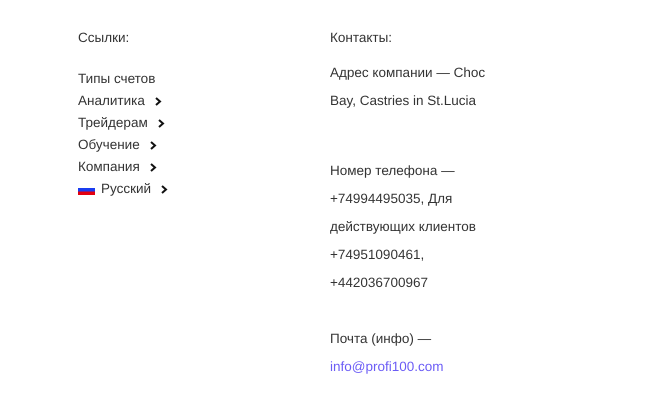  I want to click on email-link: info@profi100.com, so click(387, 367).